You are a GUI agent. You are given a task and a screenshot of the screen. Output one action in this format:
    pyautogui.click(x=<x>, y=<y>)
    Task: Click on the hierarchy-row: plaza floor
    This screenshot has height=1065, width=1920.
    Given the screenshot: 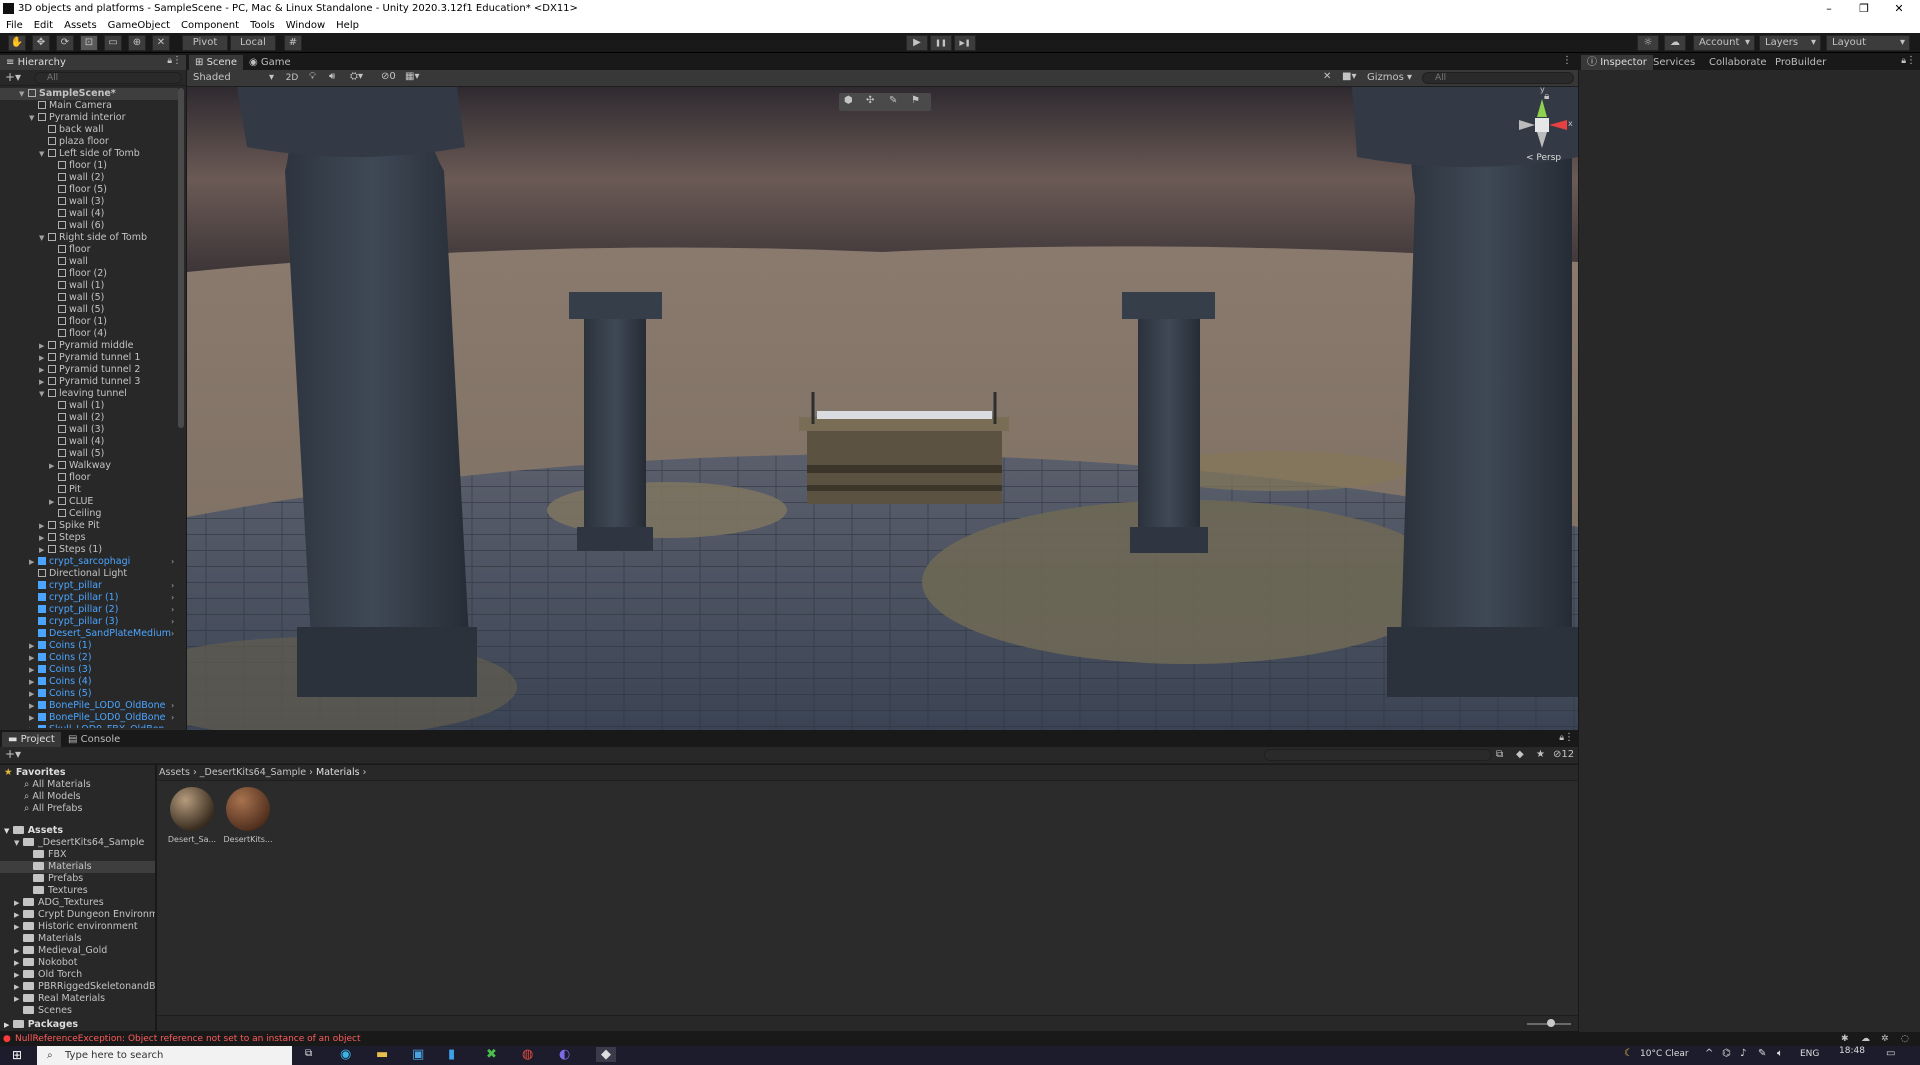 What is the action you would take?
    pyautogui.click(x=78, y=142)
    